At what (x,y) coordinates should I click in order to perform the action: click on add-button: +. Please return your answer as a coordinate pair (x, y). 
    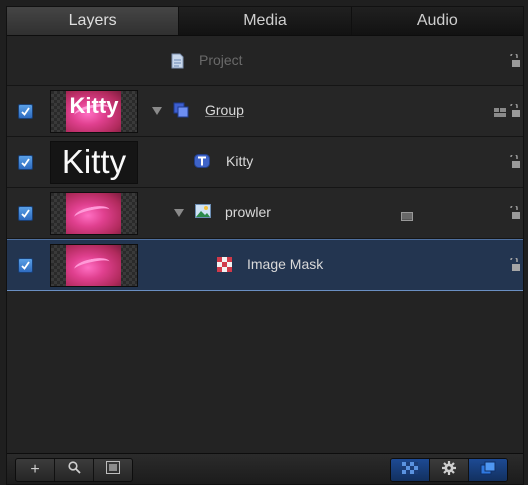
    Looking at the image, I should click on (35, 470).